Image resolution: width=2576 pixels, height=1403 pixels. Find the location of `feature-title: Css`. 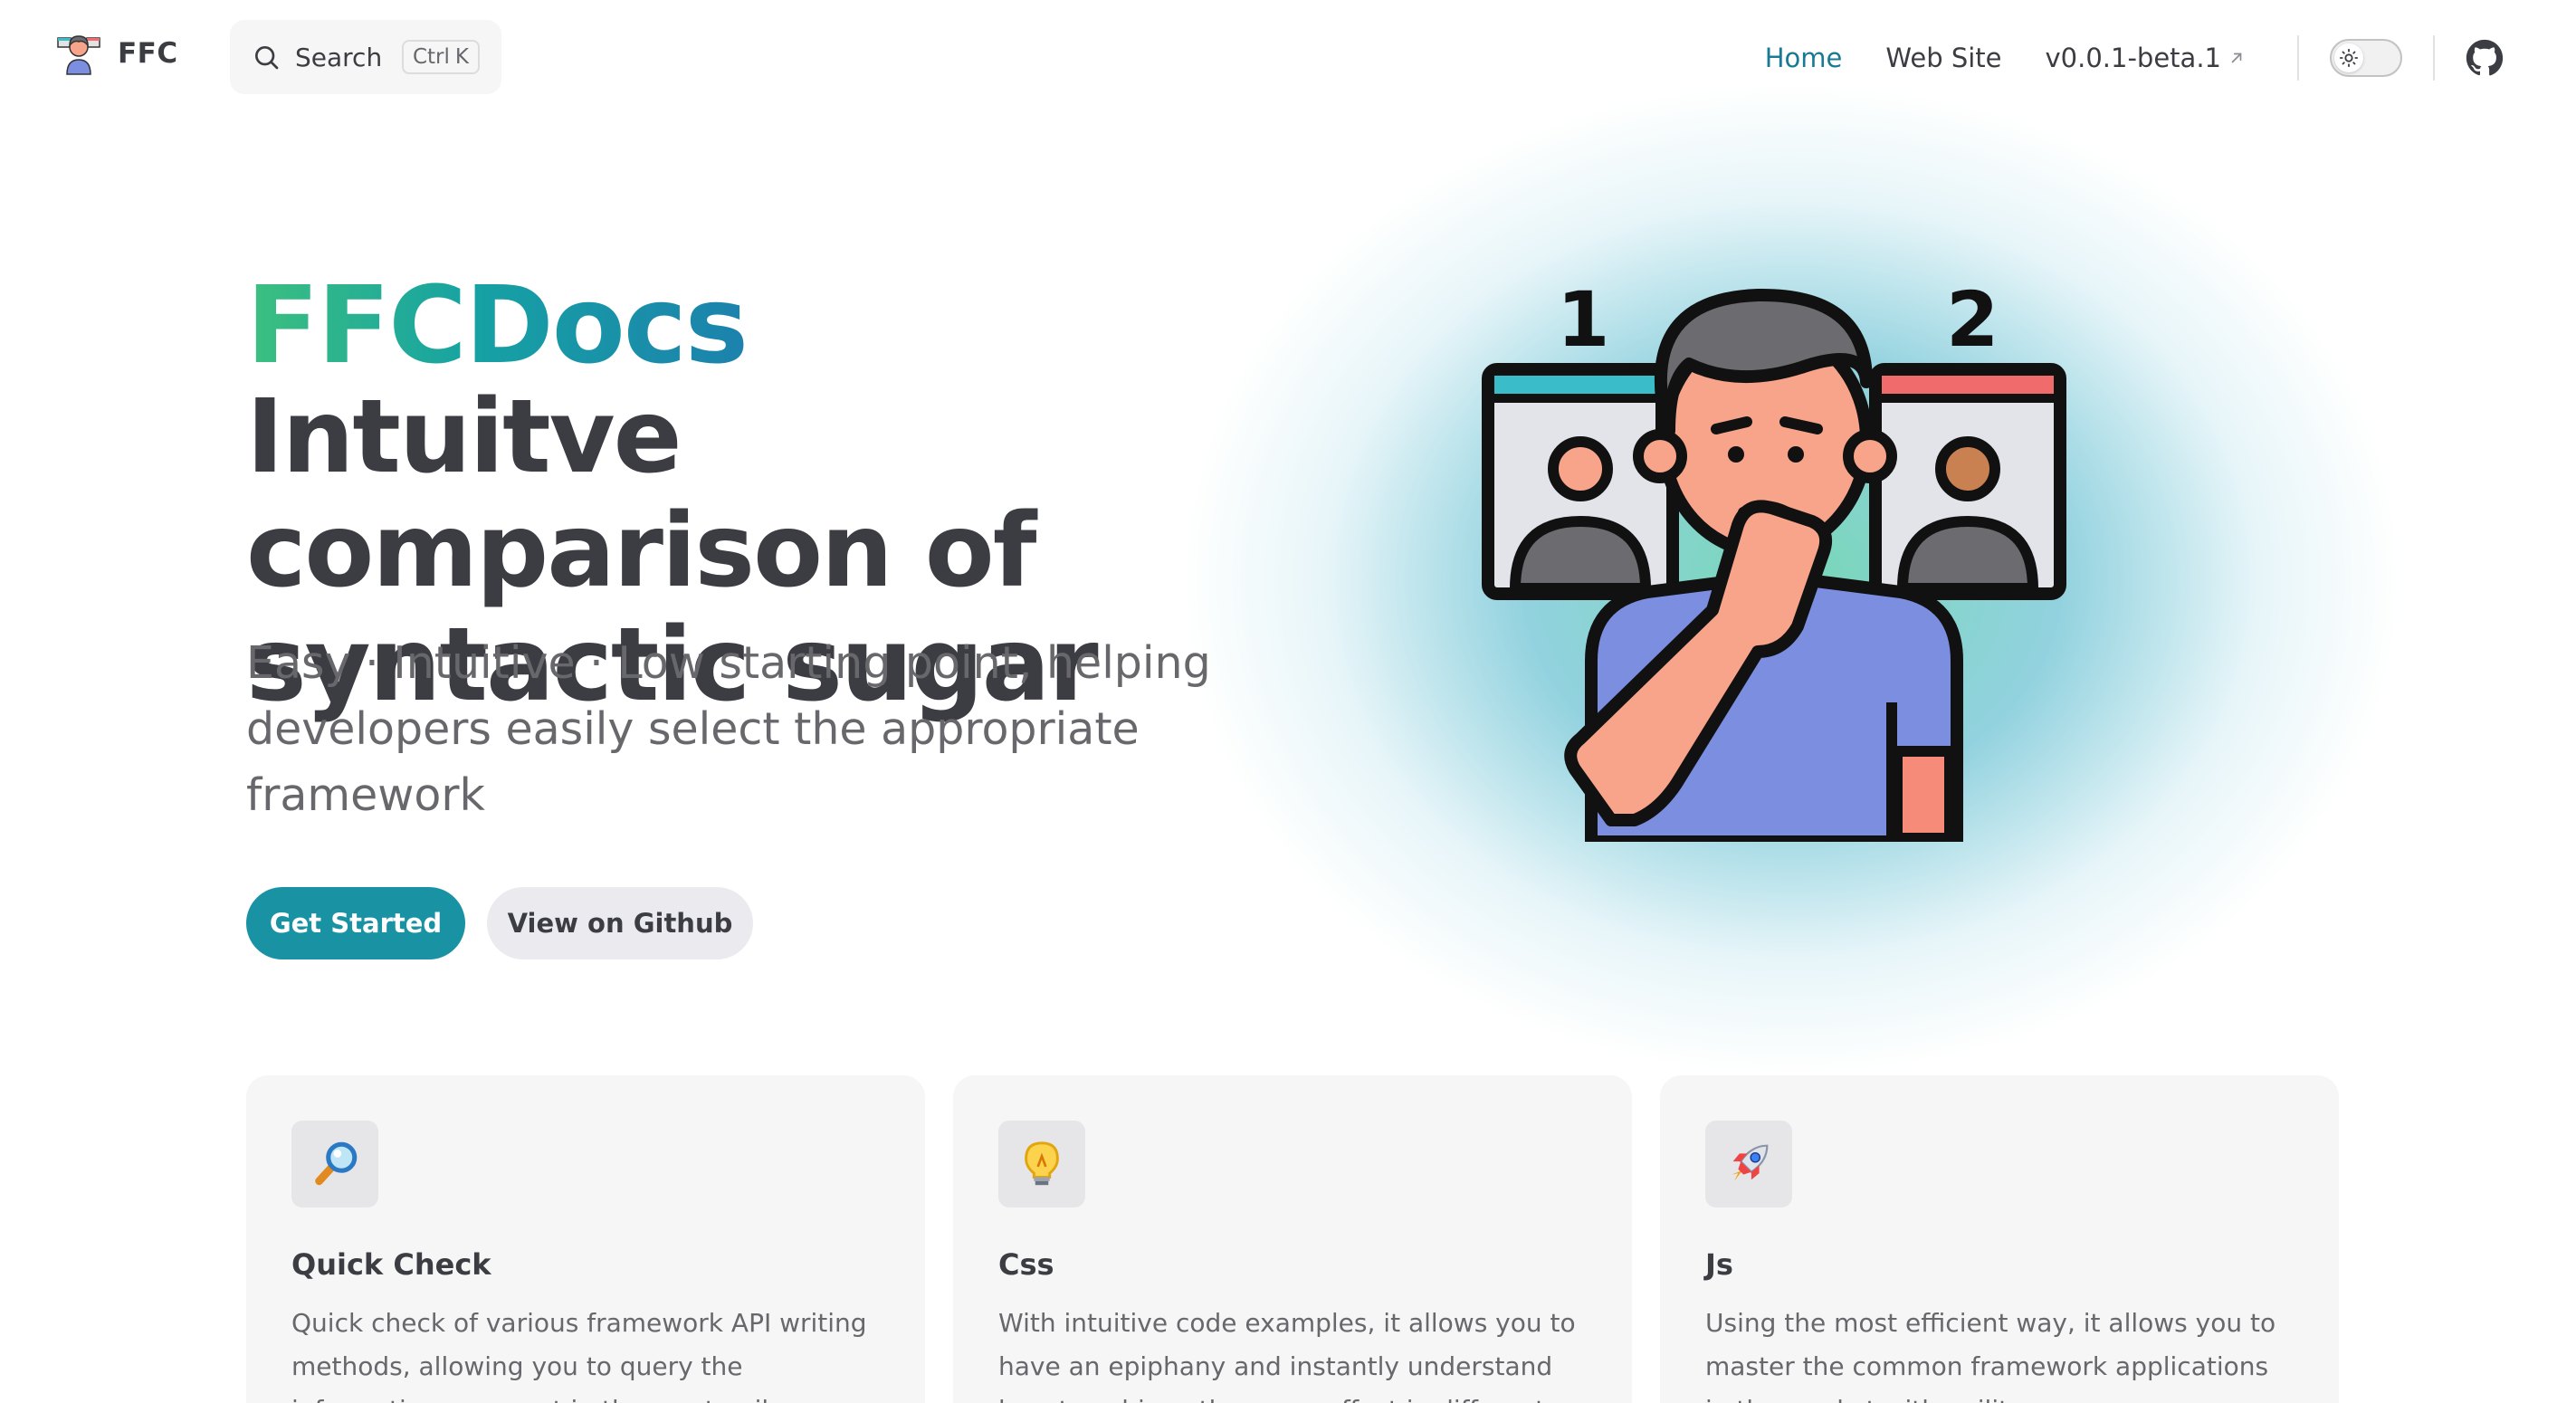

feature-title: Css is located at coordinates (1026, 1264).